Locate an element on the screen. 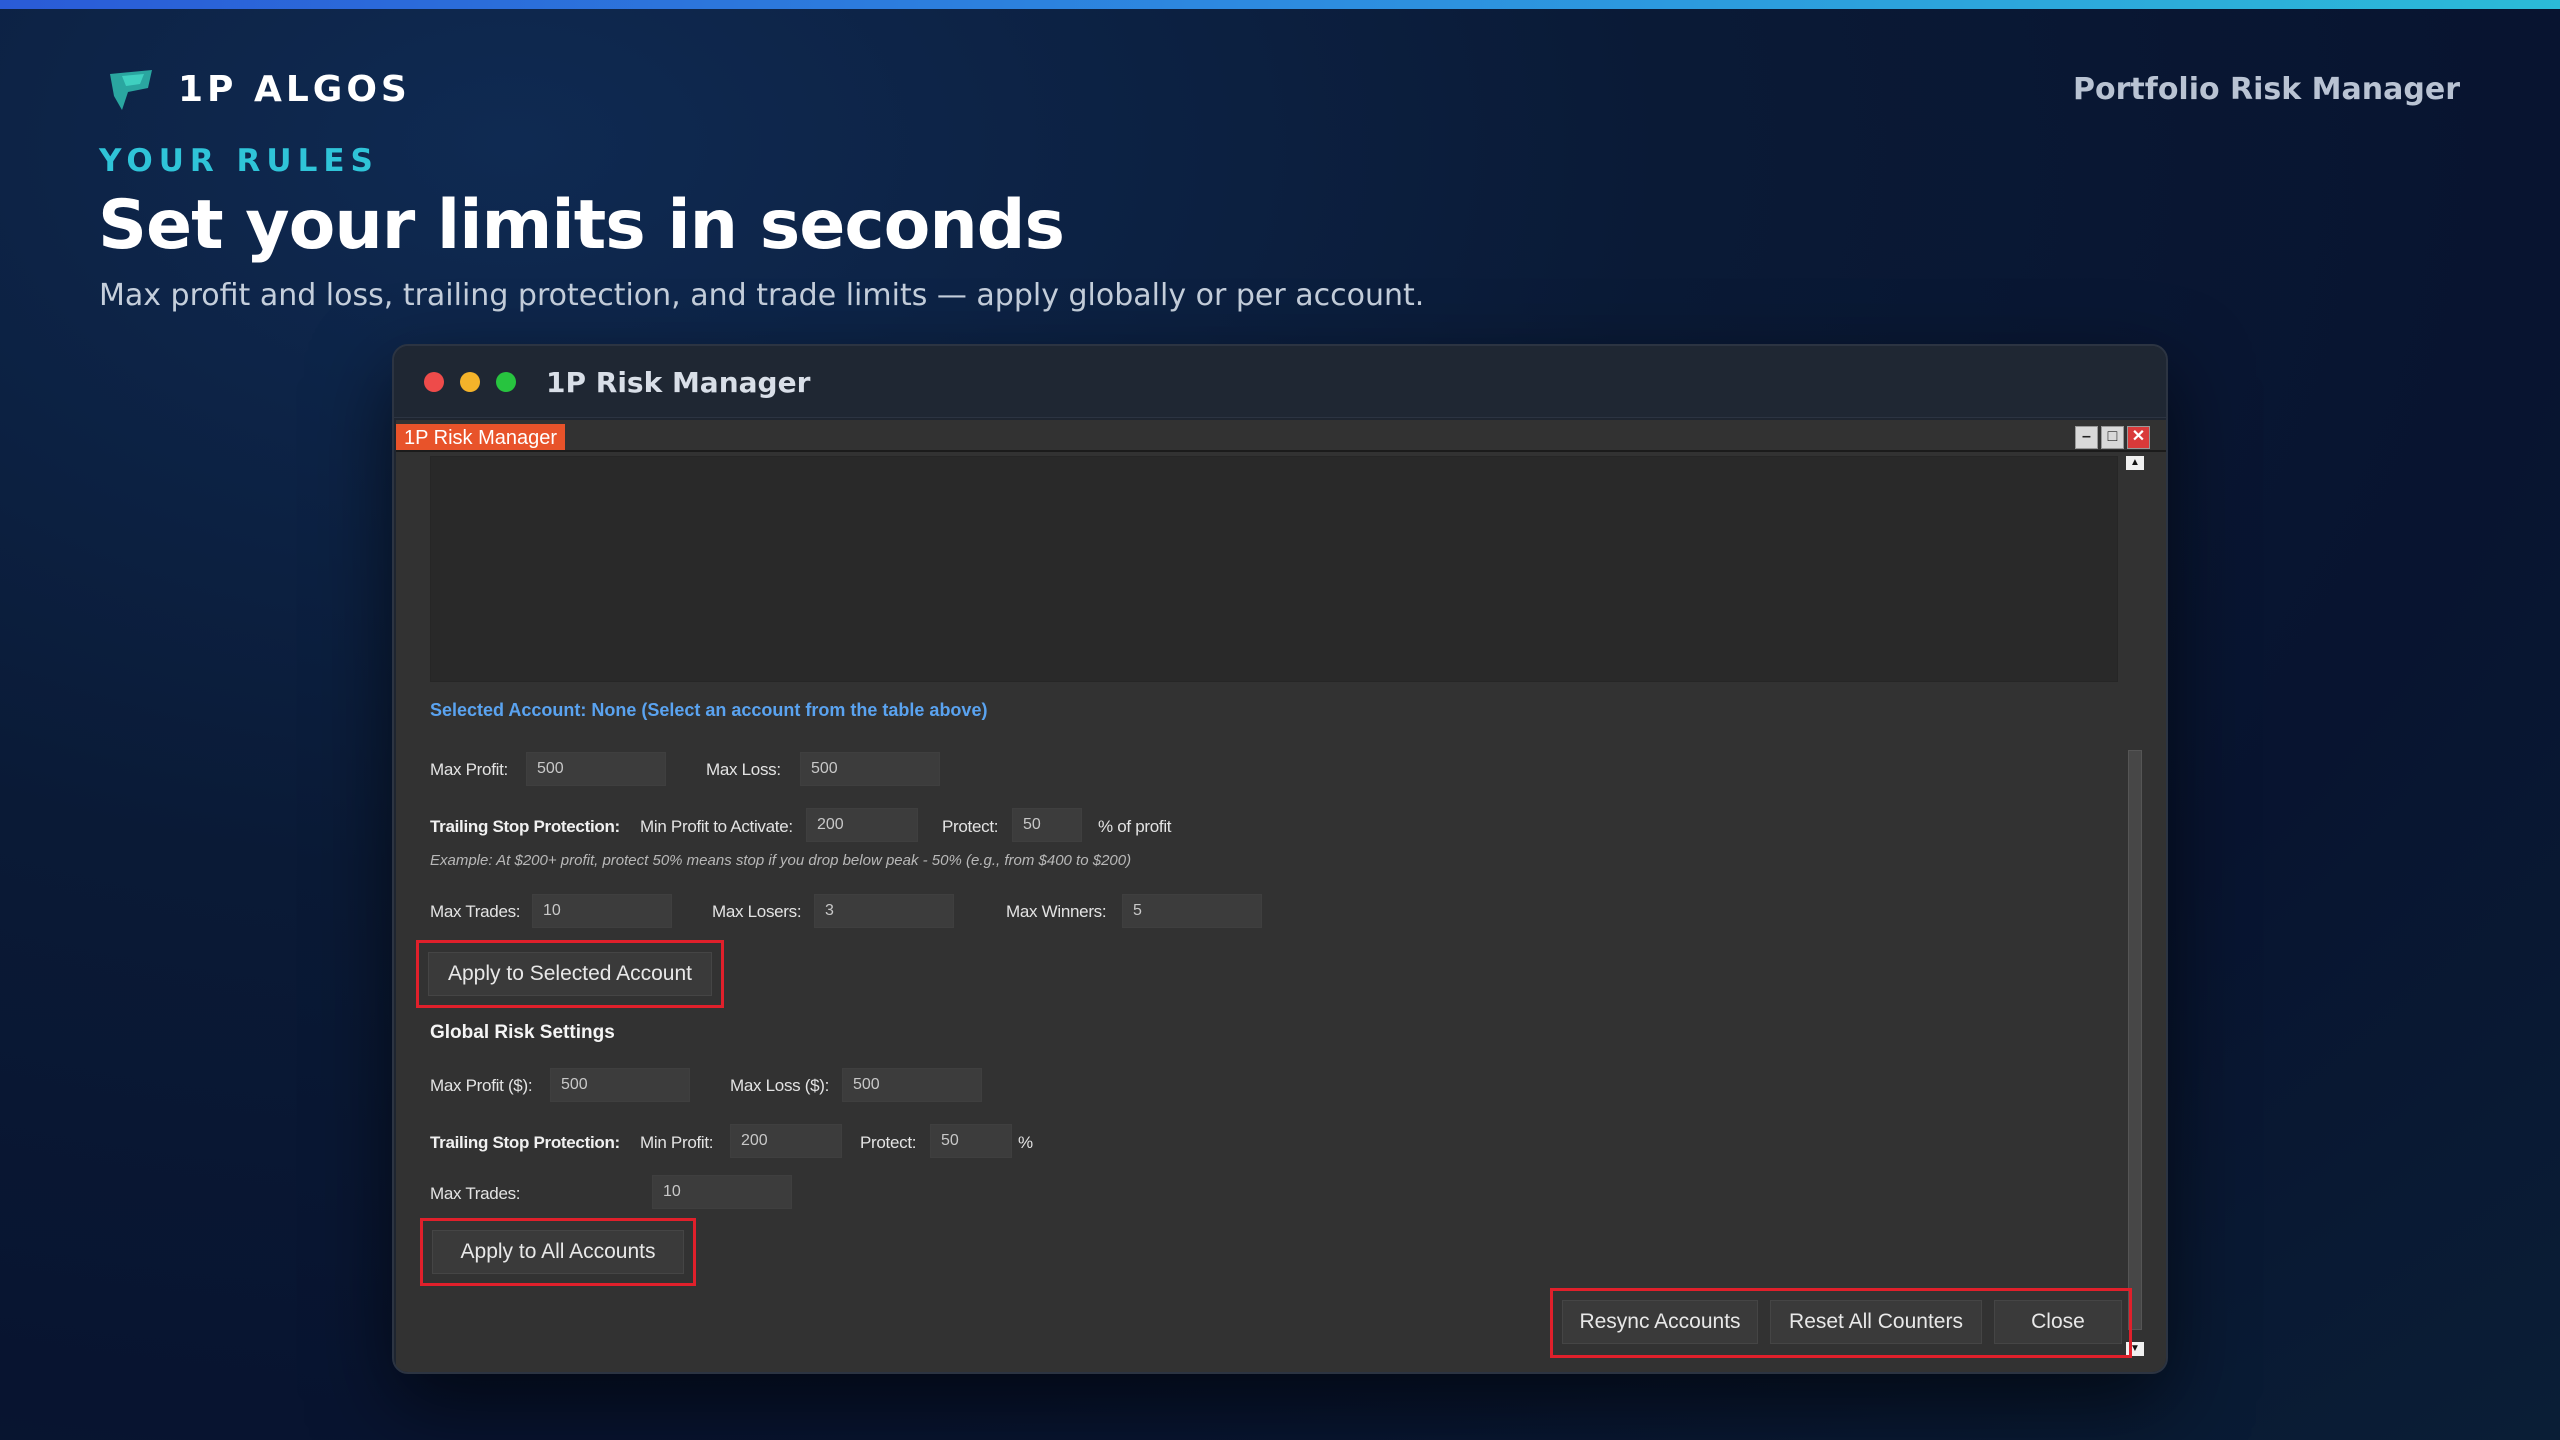  app-tab: 1P Risk Manager is located at coordinates (481, 438).